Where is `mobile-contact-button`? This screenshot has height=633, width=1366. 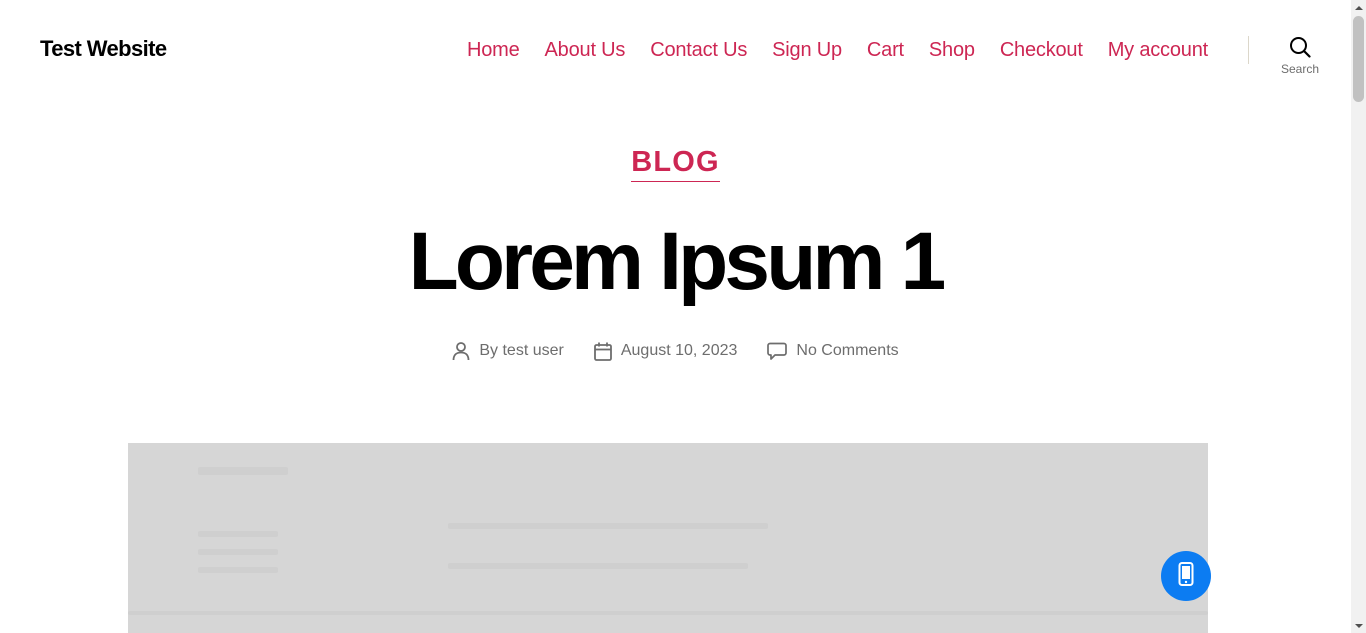
mobile-contact-button is located at coordinates (1186, 576).